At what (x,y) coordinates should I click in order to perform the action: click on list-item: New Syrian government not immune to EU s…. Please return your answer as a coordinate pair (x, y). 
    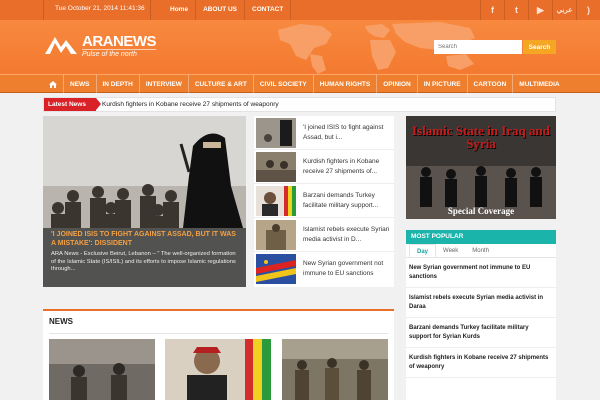
    Looking at the image, I should click on (324, 269).